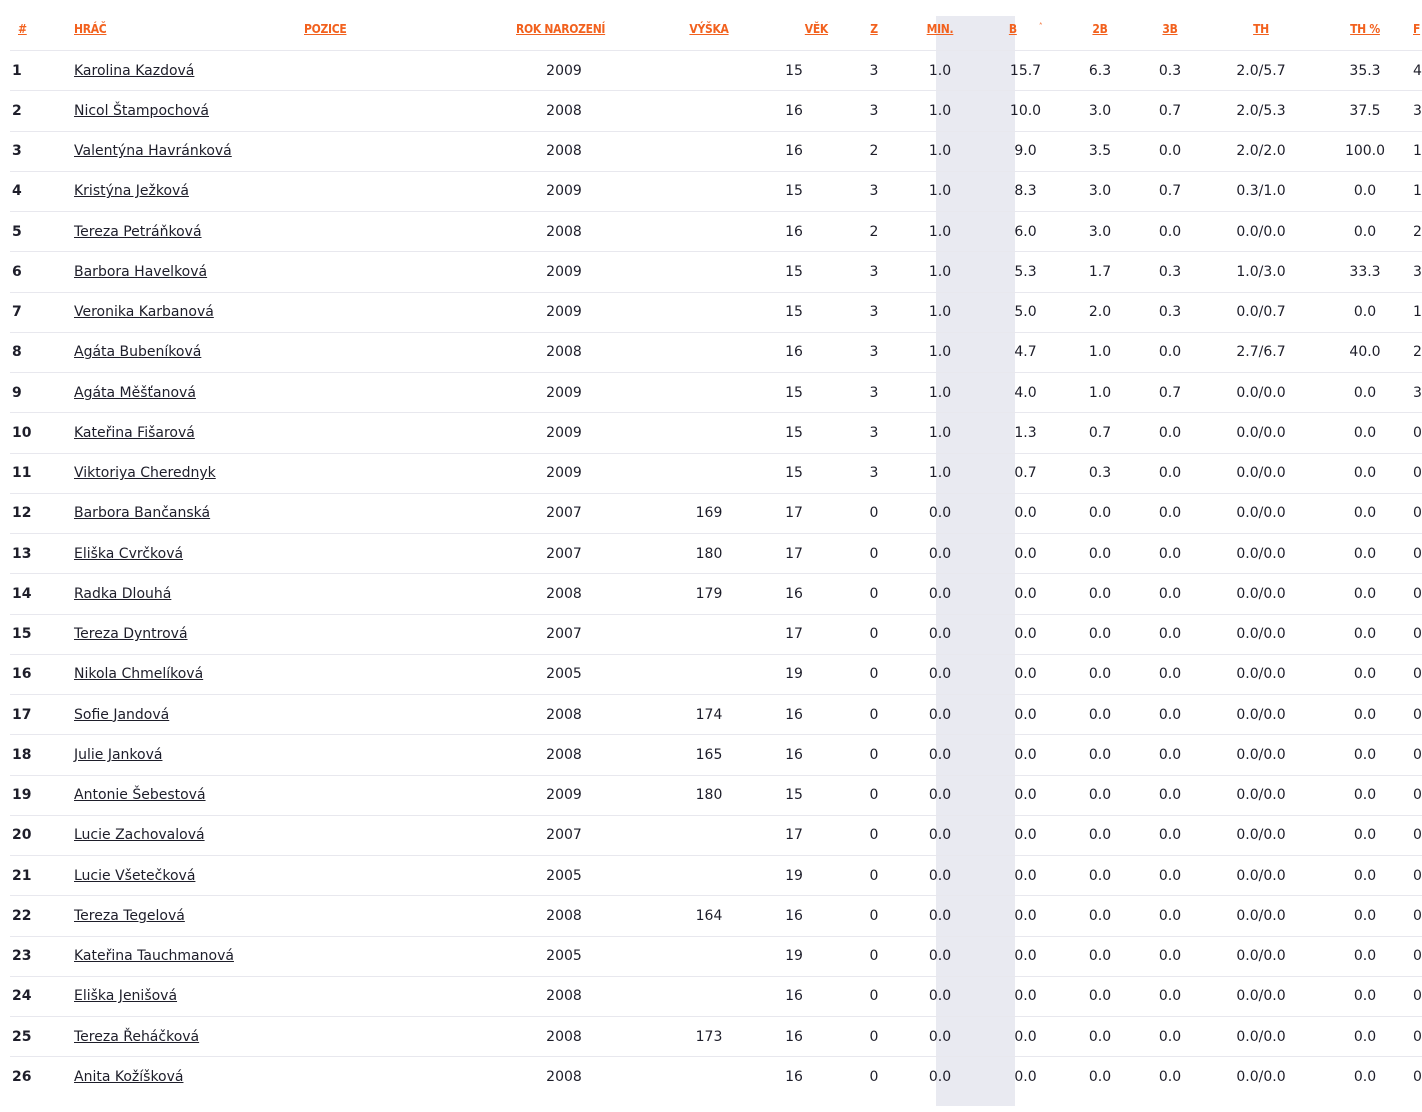 The width and height of the screenshot is (1422, 1112). Describe the element at coordinates (125, 996) in the screenshot. I see `player-name-link: Eliška Jenišová` at that location.